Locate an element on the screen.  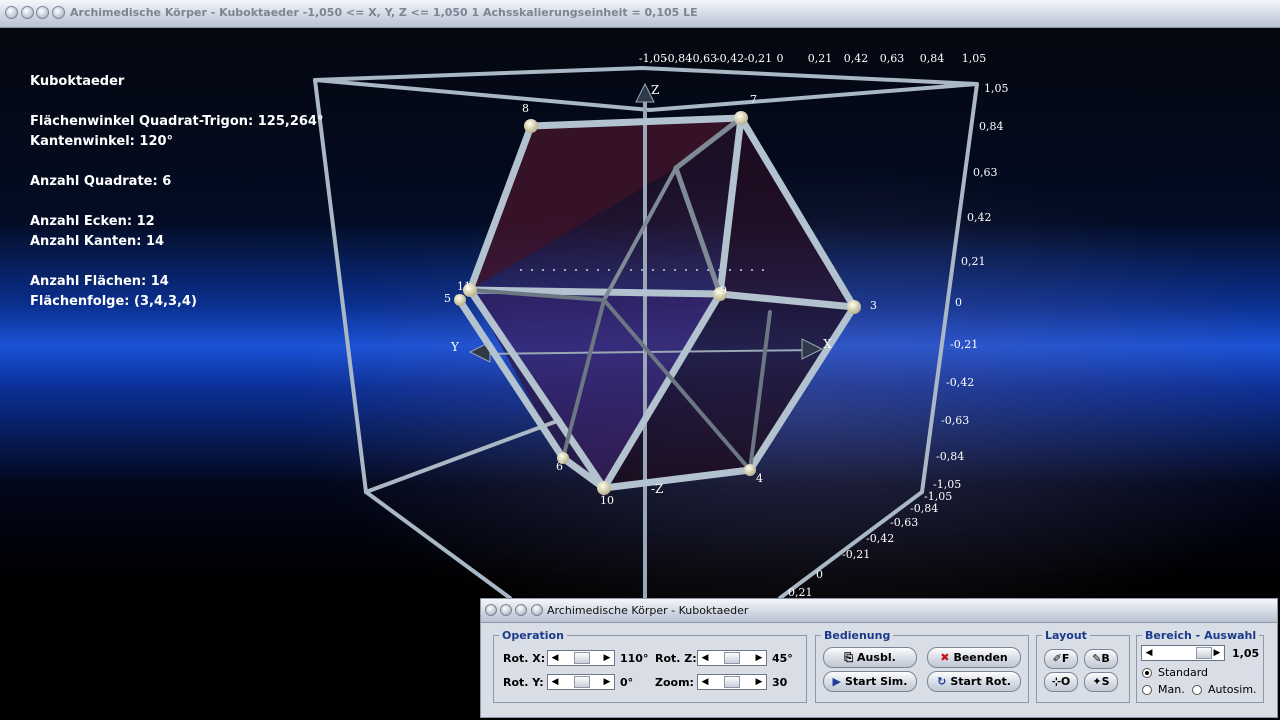
top-tick-label: -0,42 is located at coordinates (730, 58).